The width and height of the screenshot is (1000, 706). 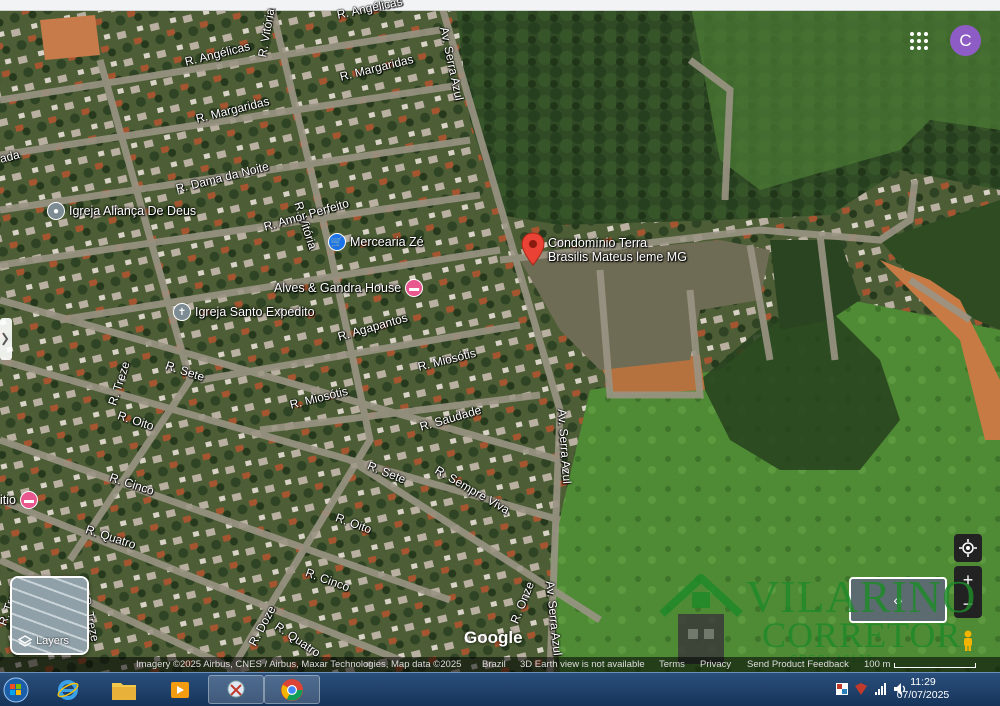 I want to click on location-pin-icon, so click(x=533, y=249).